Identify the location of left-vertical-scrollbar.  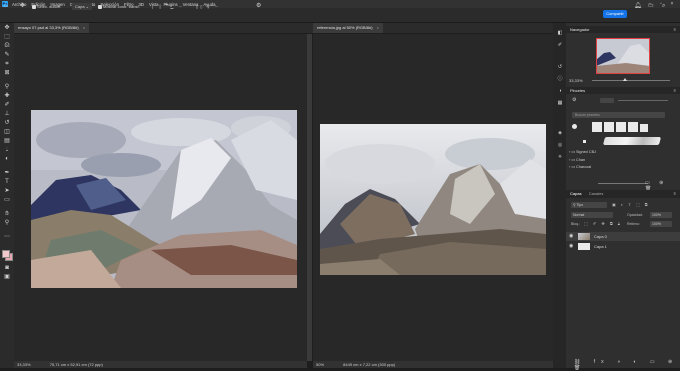
(309, 197).